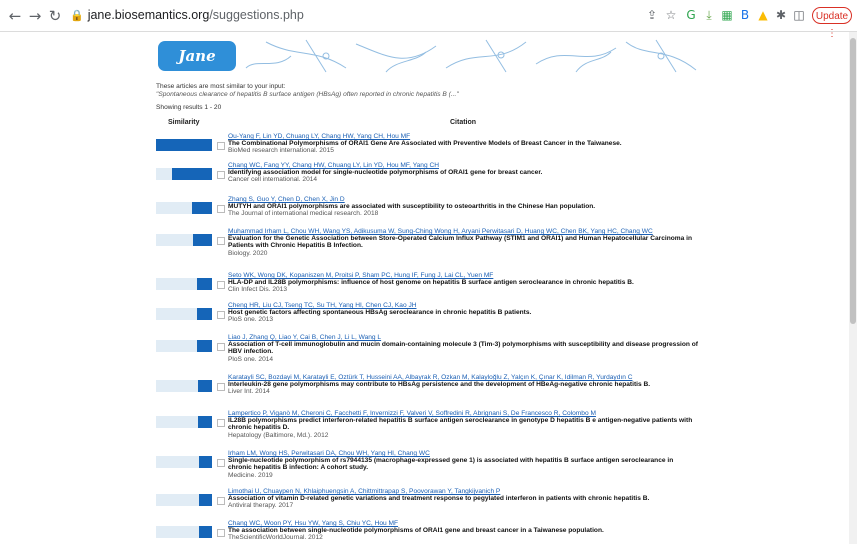 The width and height of the screenshot is (857, 544). I want to click on jane-banner: Jane, so click(428, 56).